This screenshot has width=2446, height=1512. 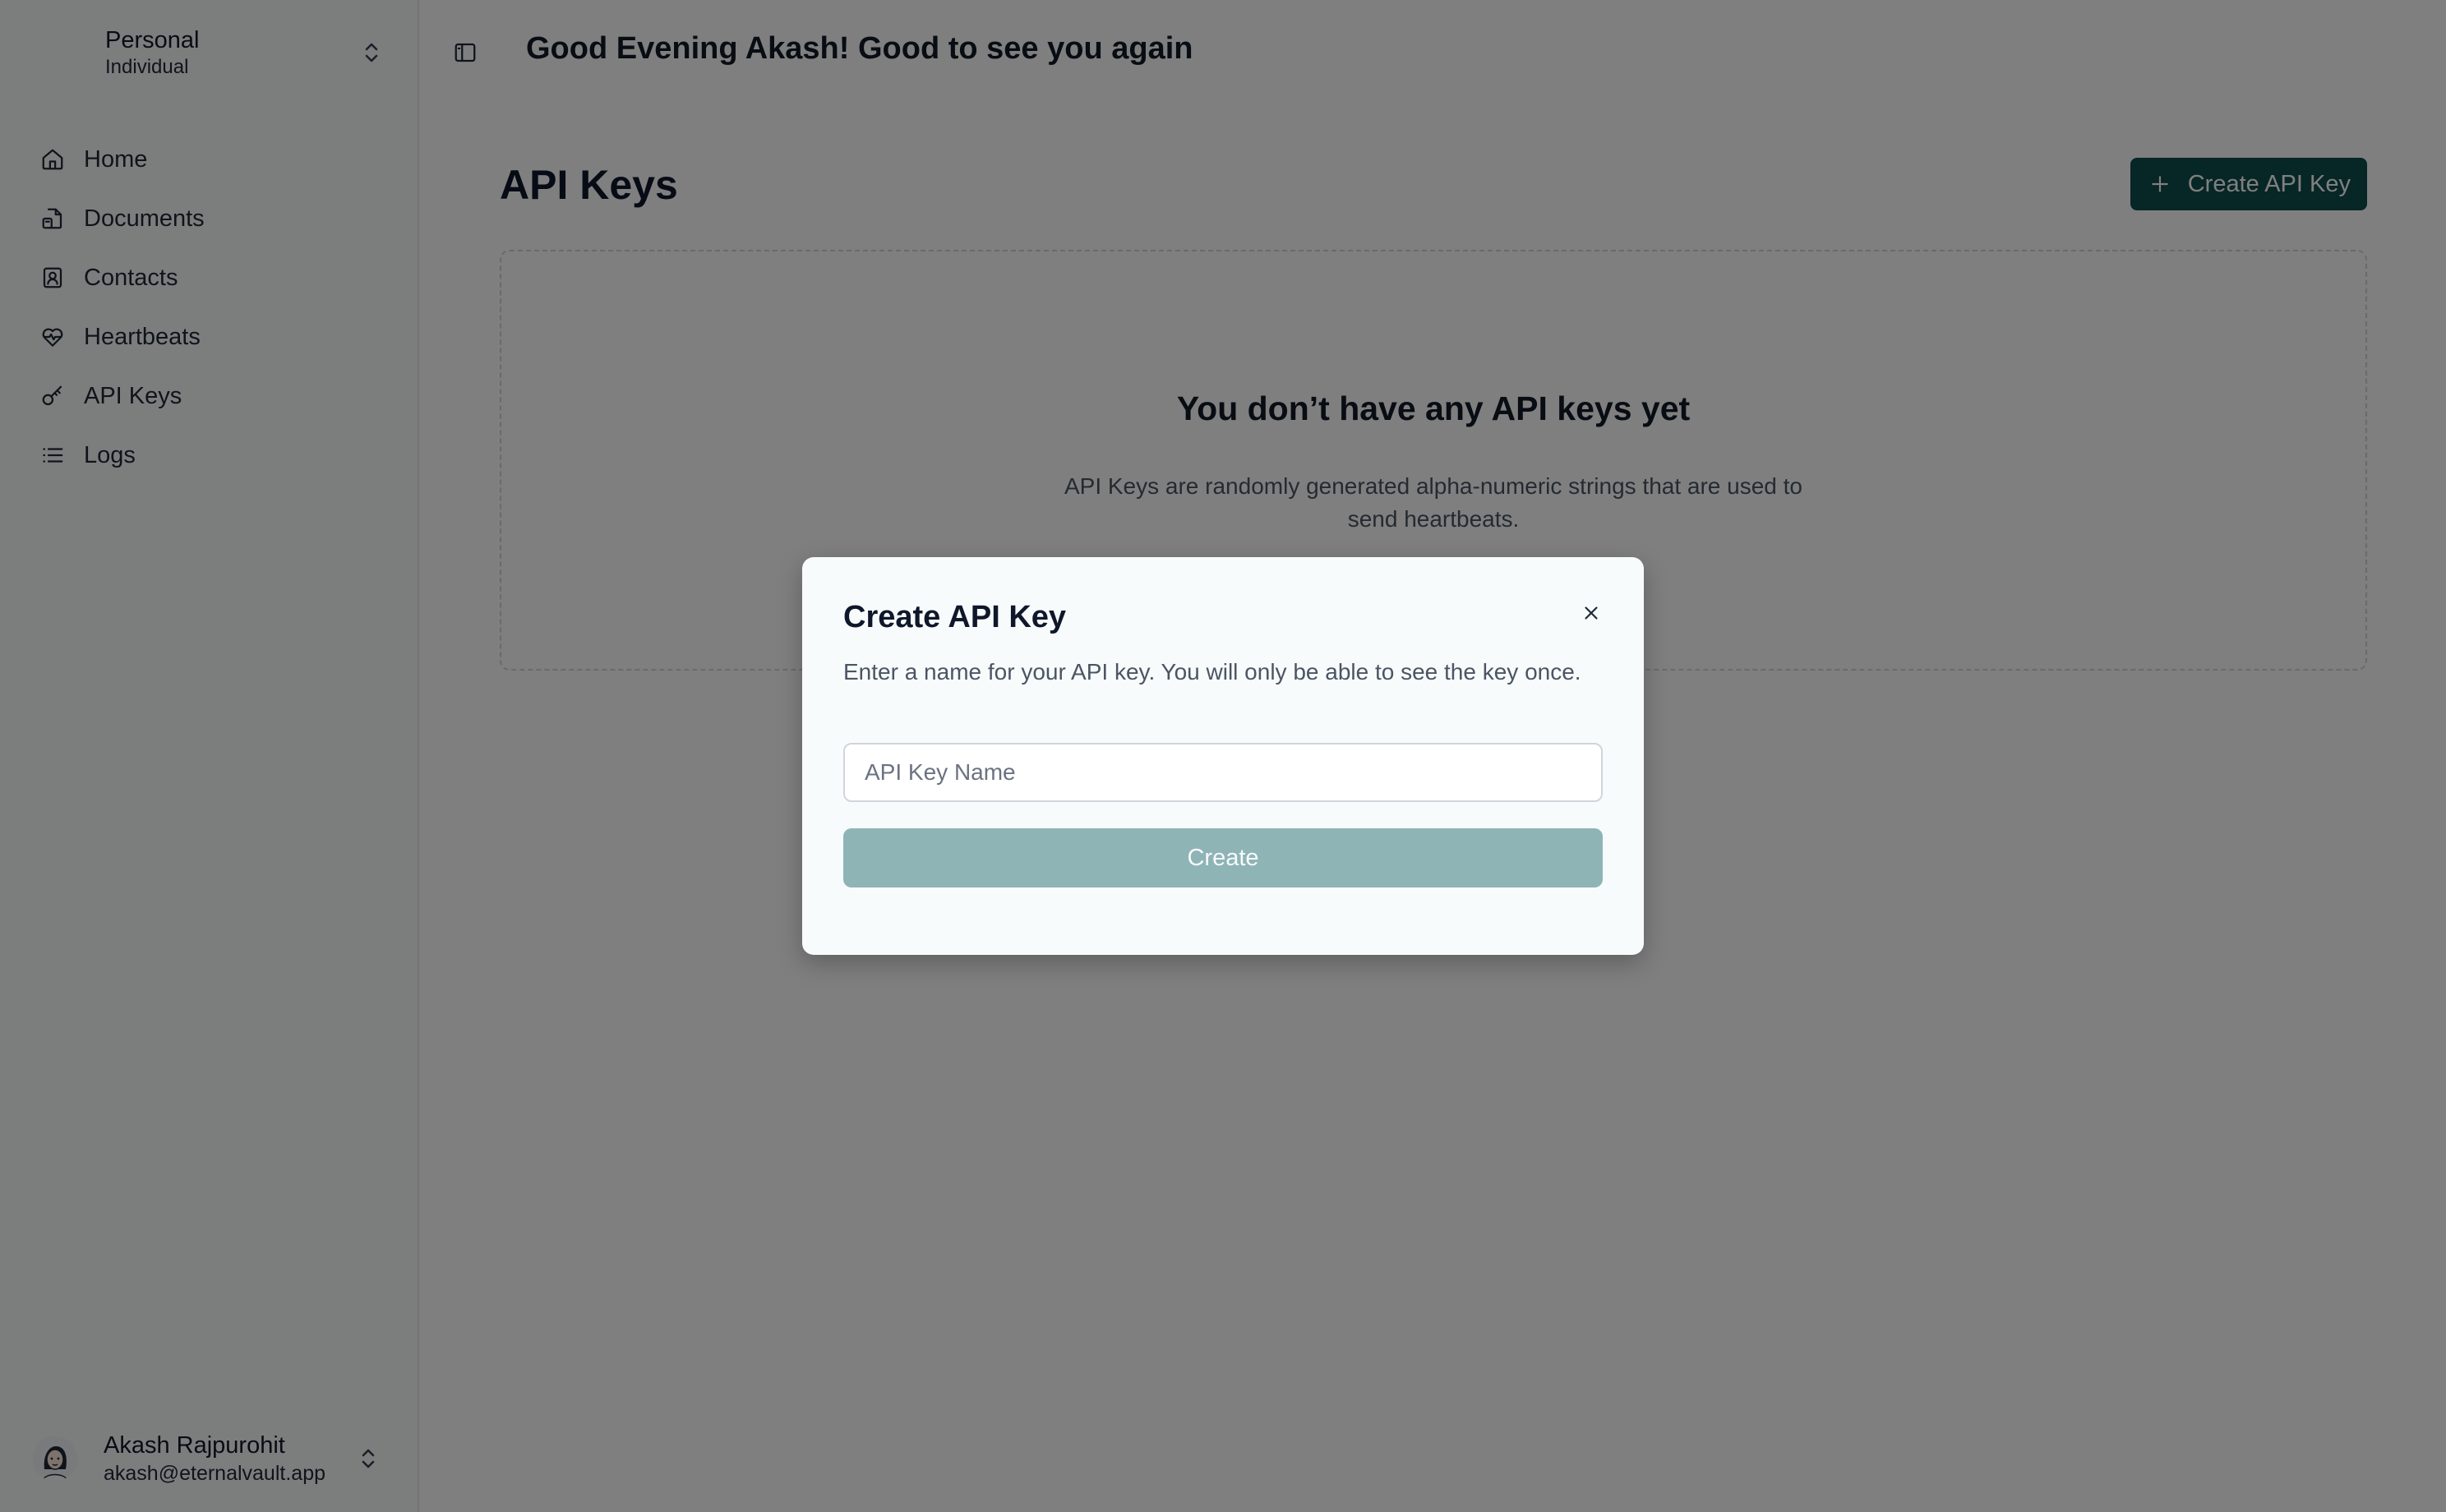 I want to click on dialog-title: Create API Key, so click(x=955, y=617).